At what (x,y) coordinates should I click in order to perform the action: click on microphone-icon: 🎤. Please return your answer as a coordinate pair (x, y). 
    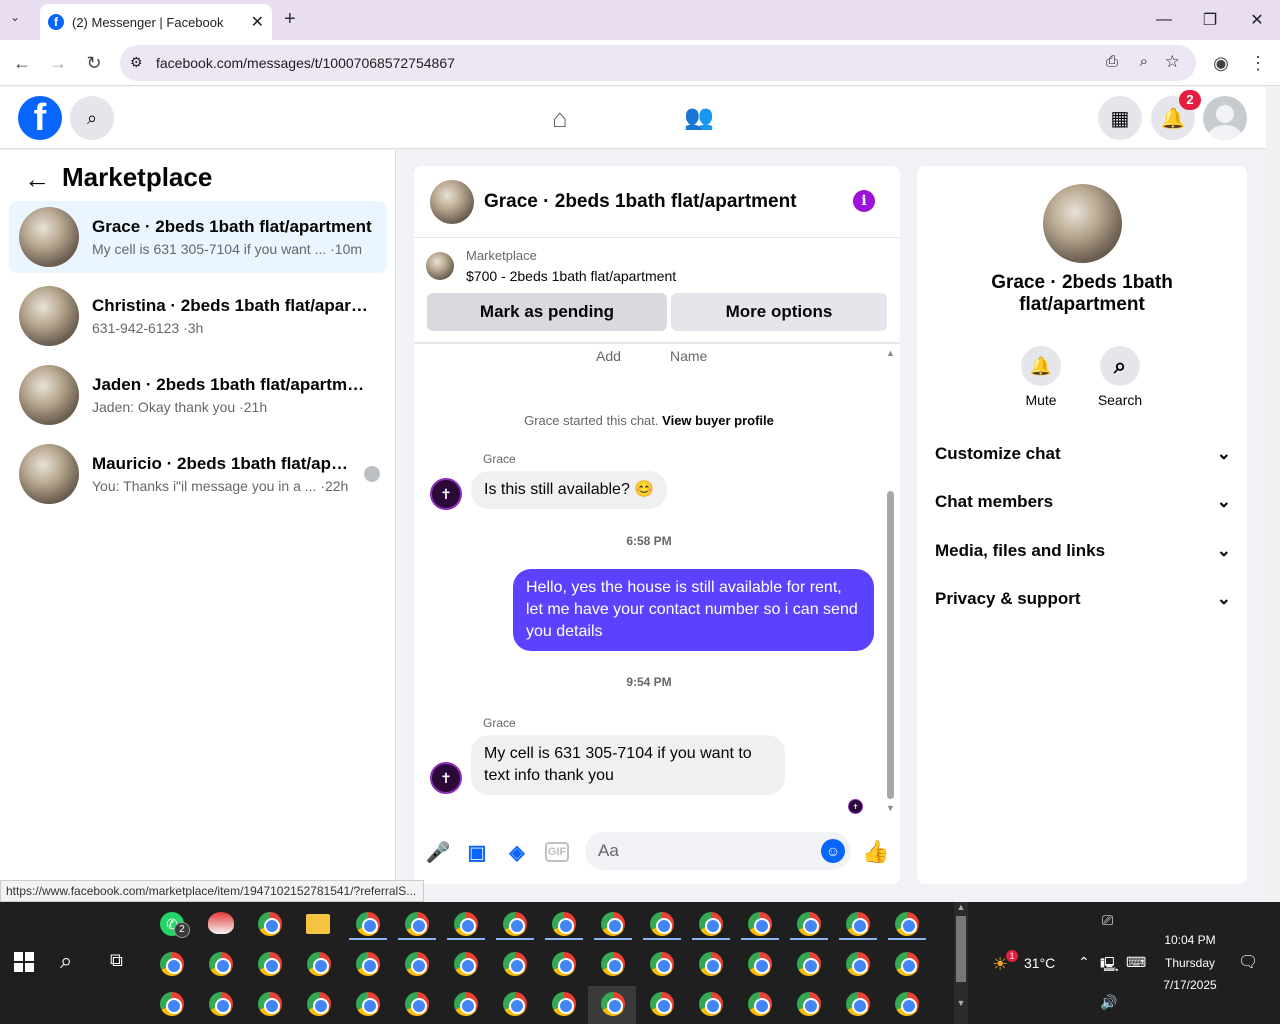
    Looking at the image, I should click on (438, 852).